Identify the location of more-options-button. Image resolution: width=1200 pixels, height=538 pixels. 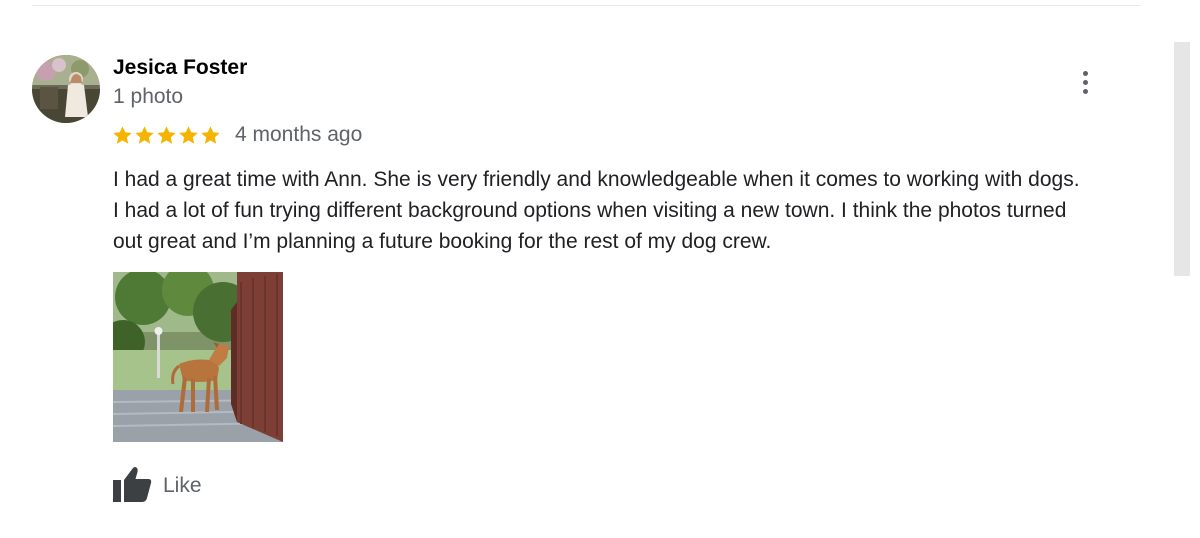
(1085, 82).